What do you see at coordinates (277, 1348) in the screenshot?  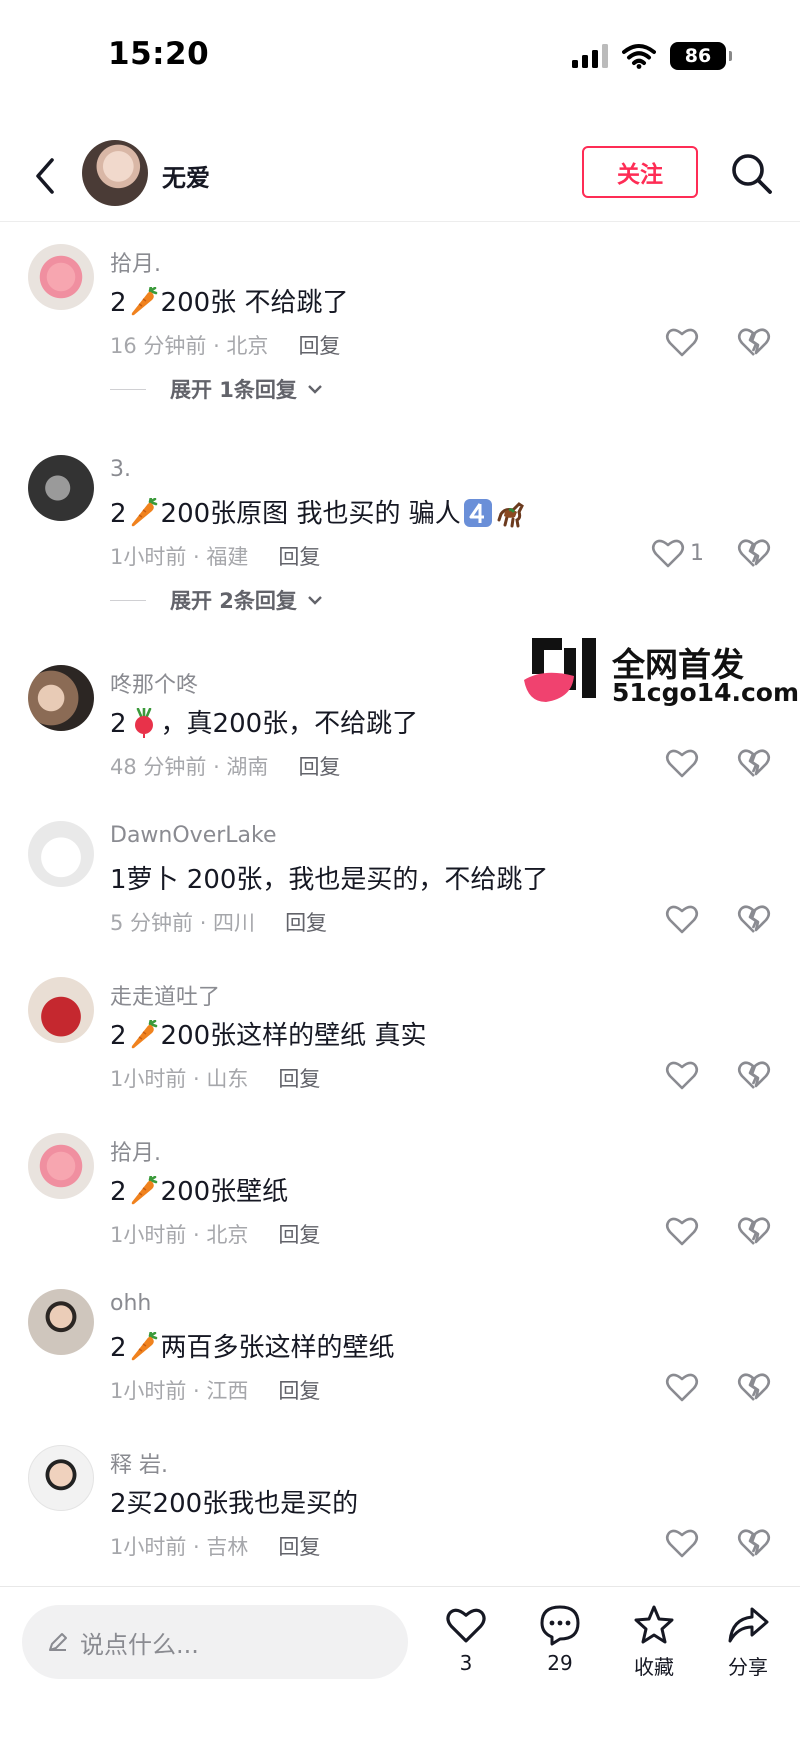 I see `comment-text-end: 两百多张这样的壁纸` at bounding box center [277, 1348].